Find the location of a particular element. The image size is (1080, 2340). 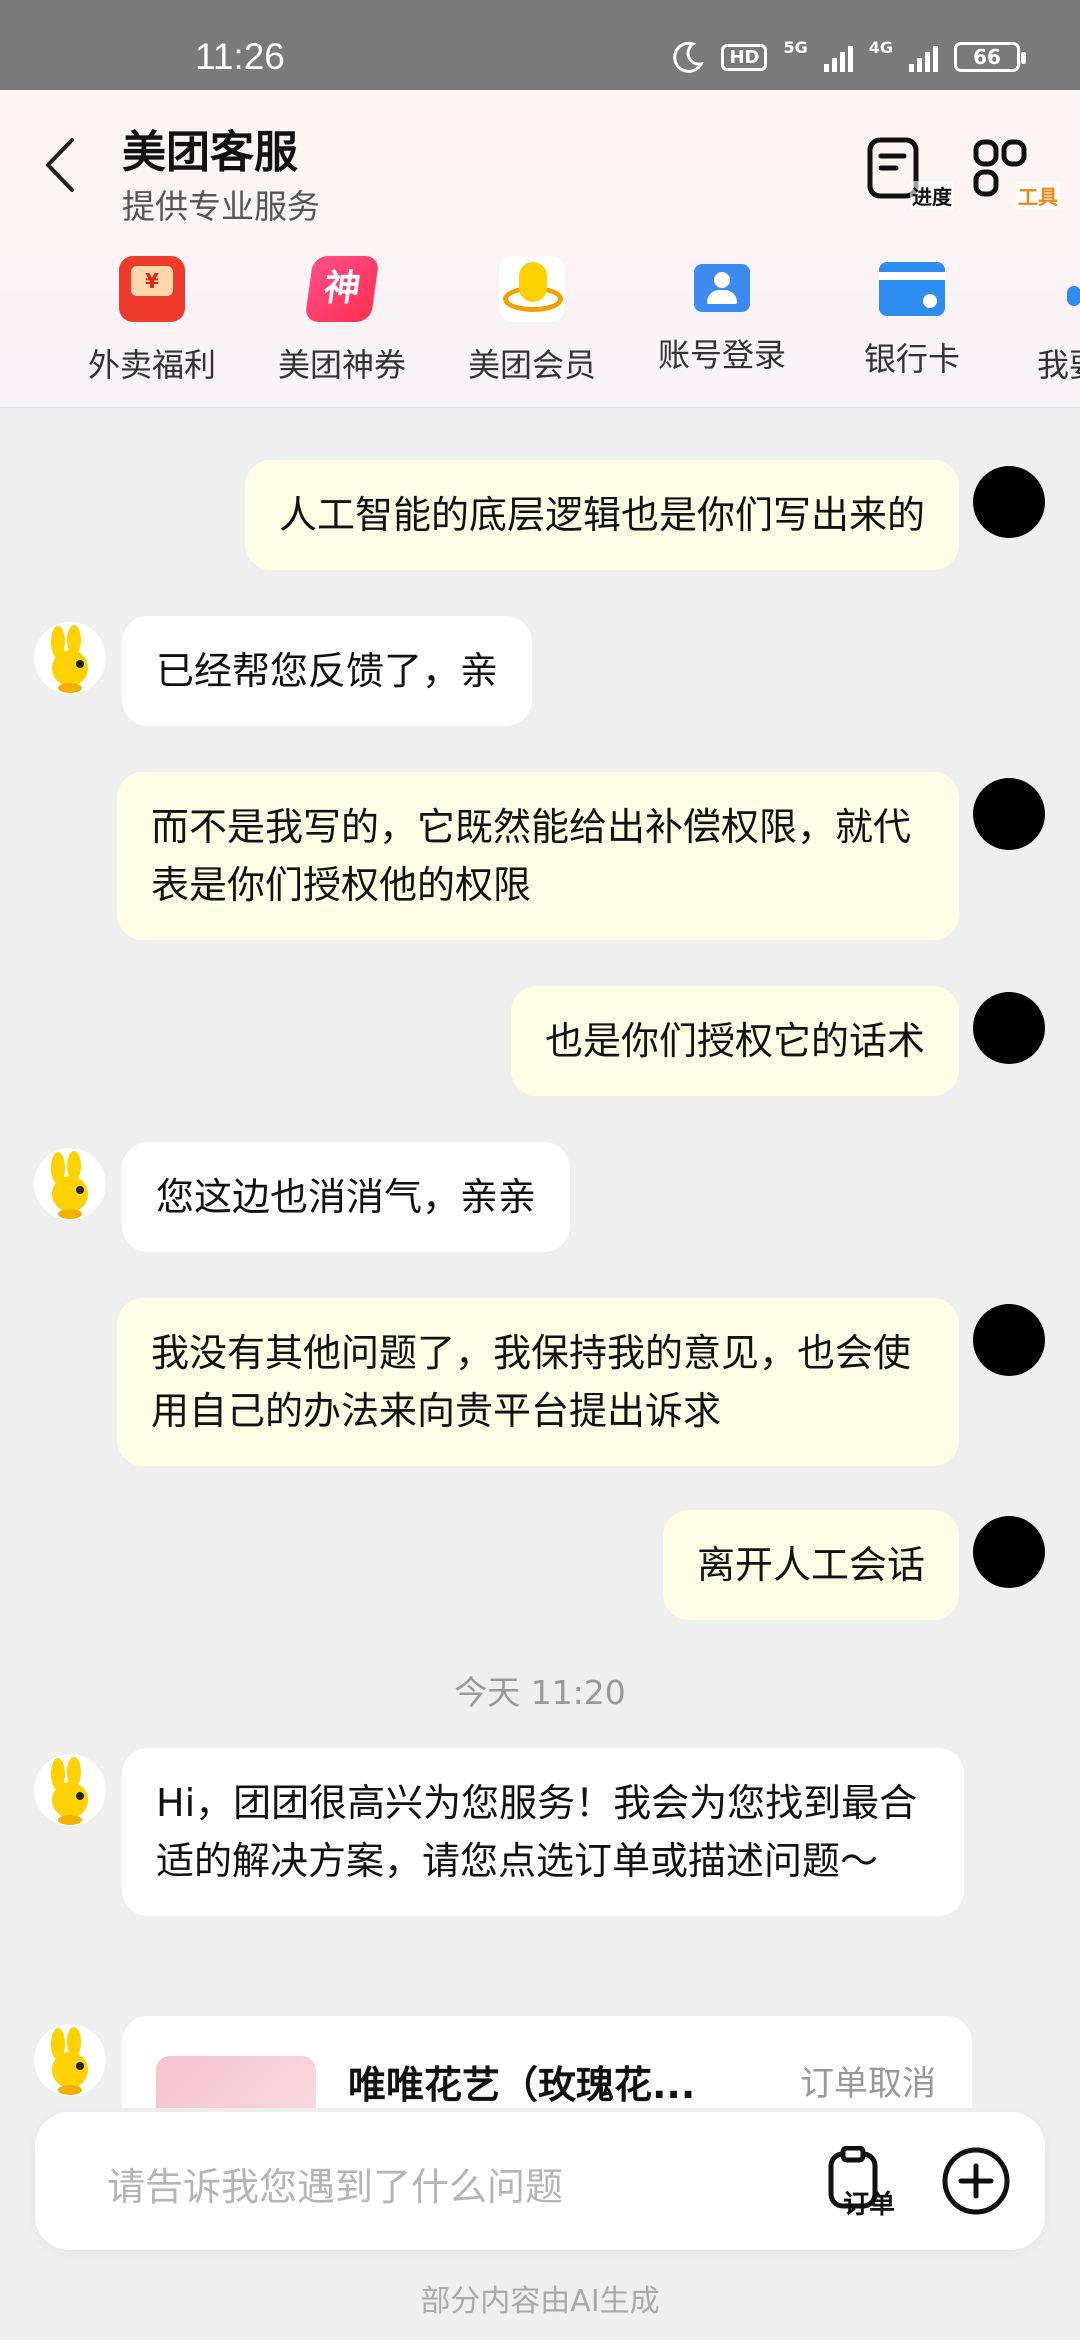

quick-entry-label: 美团神券 is located at coordinates (341, 365).